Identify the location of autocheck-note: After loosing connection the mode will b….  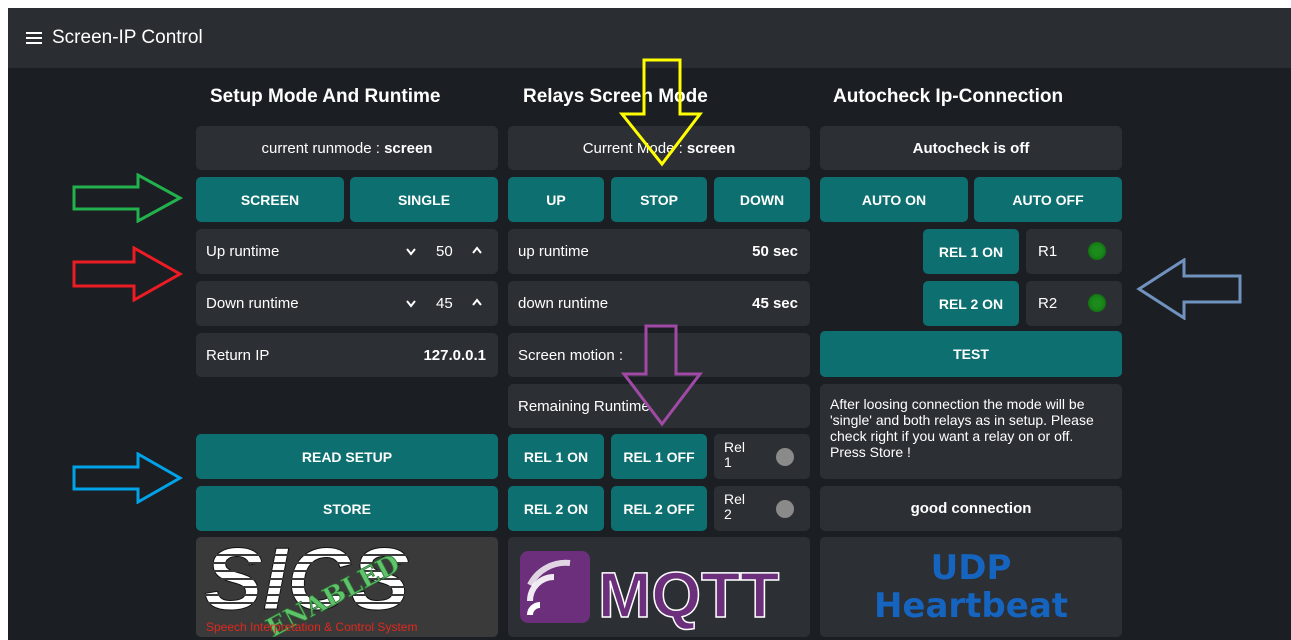
(962, 428).